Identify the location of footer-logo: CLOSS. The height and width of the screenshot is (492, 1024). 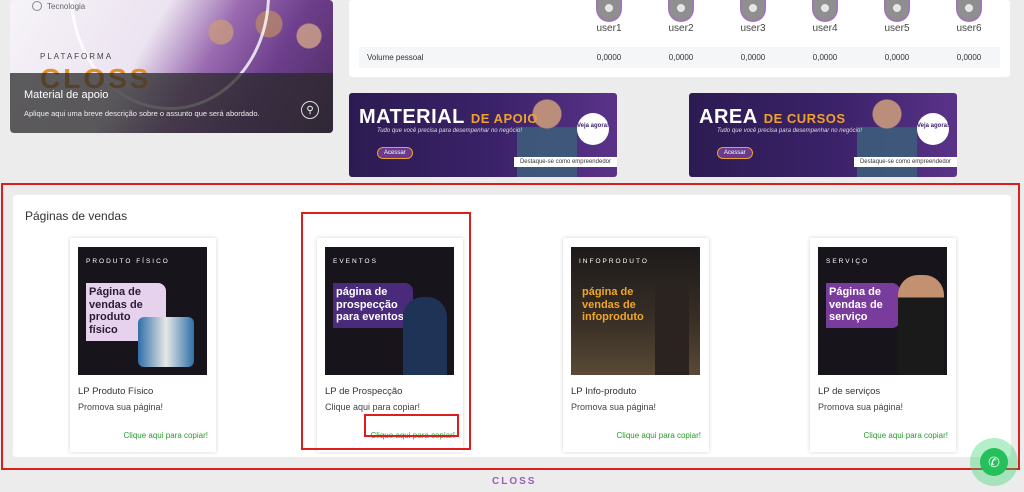
(514, 481).